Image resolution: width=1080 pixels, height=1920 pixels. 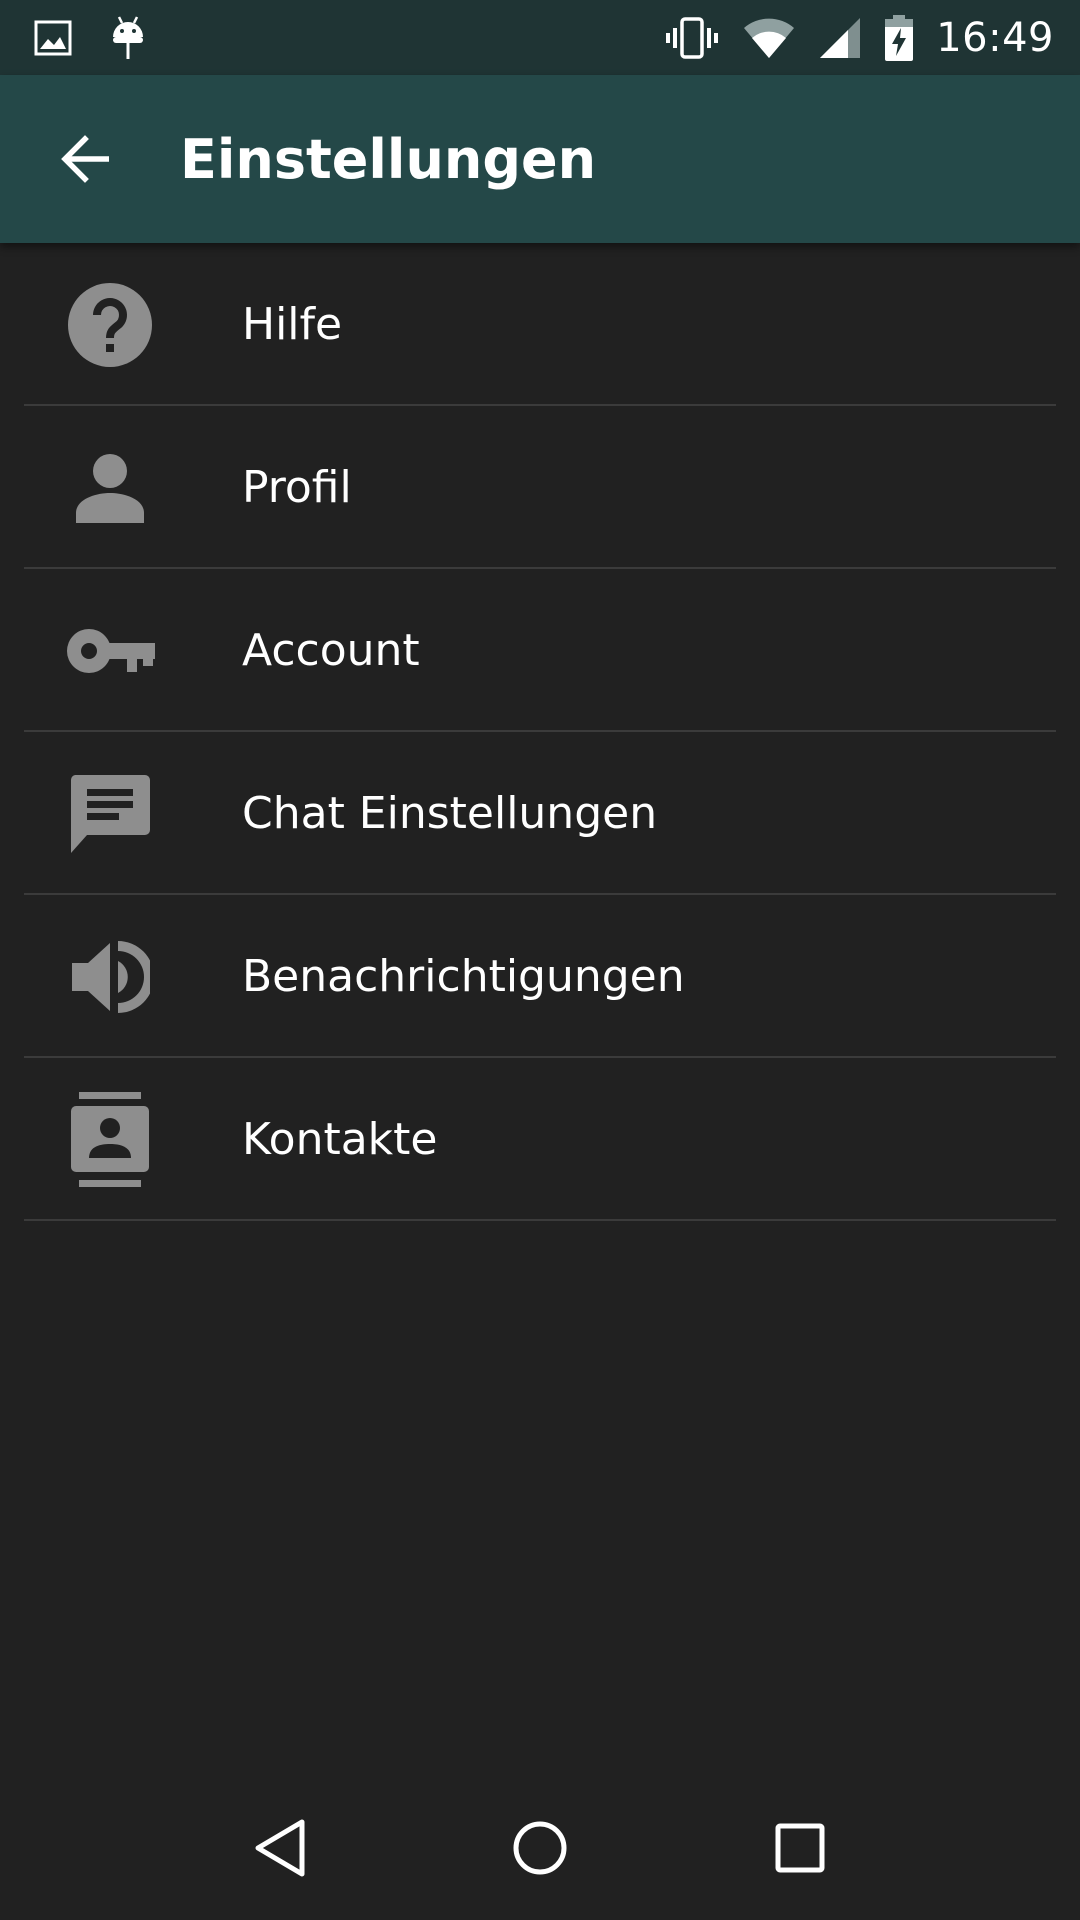 I want to click on navigation-bar, so click(x=540, y=1848).